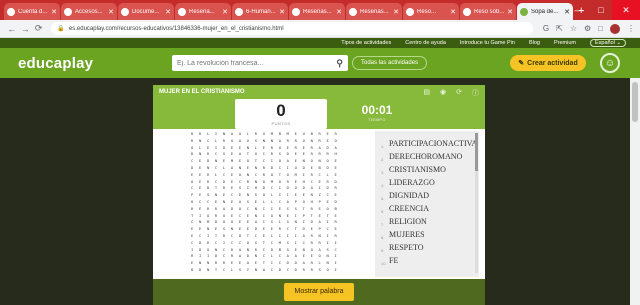 Image resolution: width=640 pixels, height=305 pixels. Describe the element at coordinates (264, 148) in the screenshot. I see `grid-row: O L E I D E E N L E R U E R E R A D A` at that location.